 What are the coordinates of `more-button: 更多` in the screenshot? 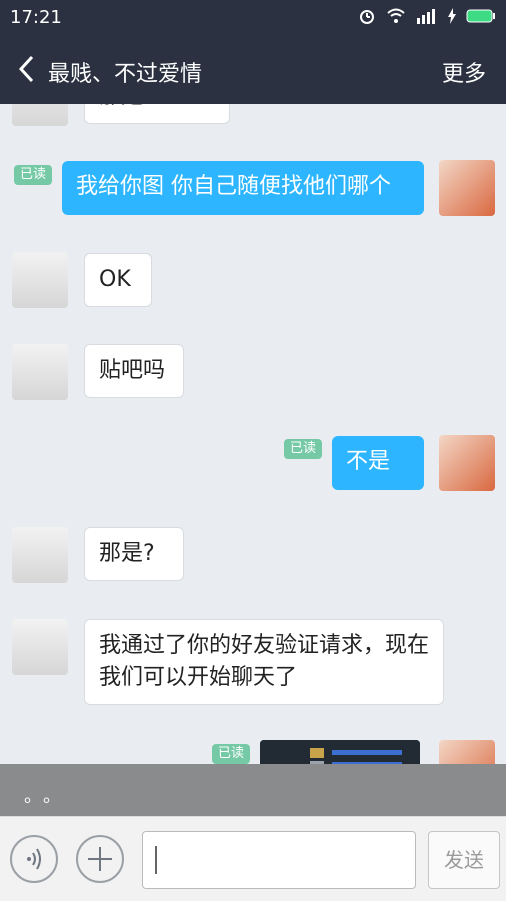 It's located at (464, 72).